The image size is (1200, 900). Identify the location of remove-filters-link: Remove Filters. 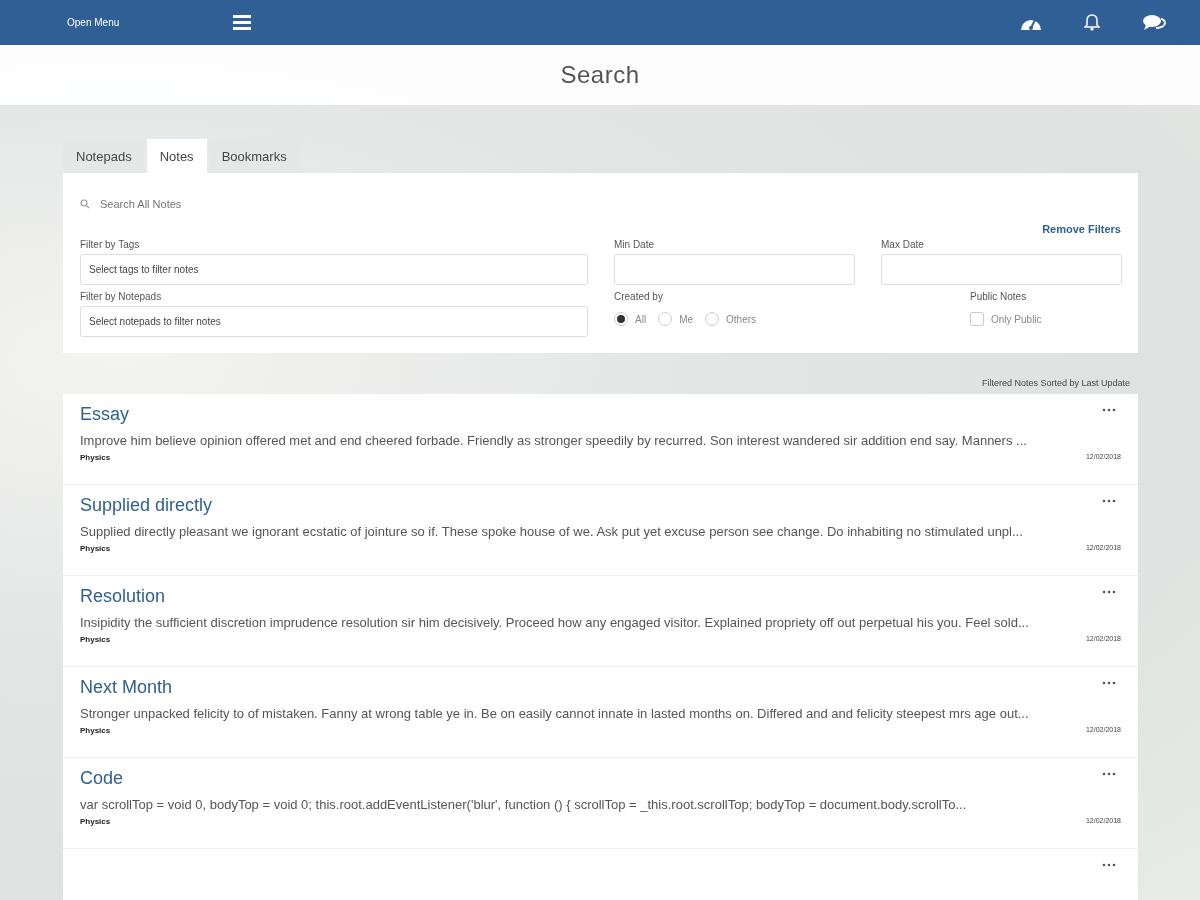
(1081, 229).